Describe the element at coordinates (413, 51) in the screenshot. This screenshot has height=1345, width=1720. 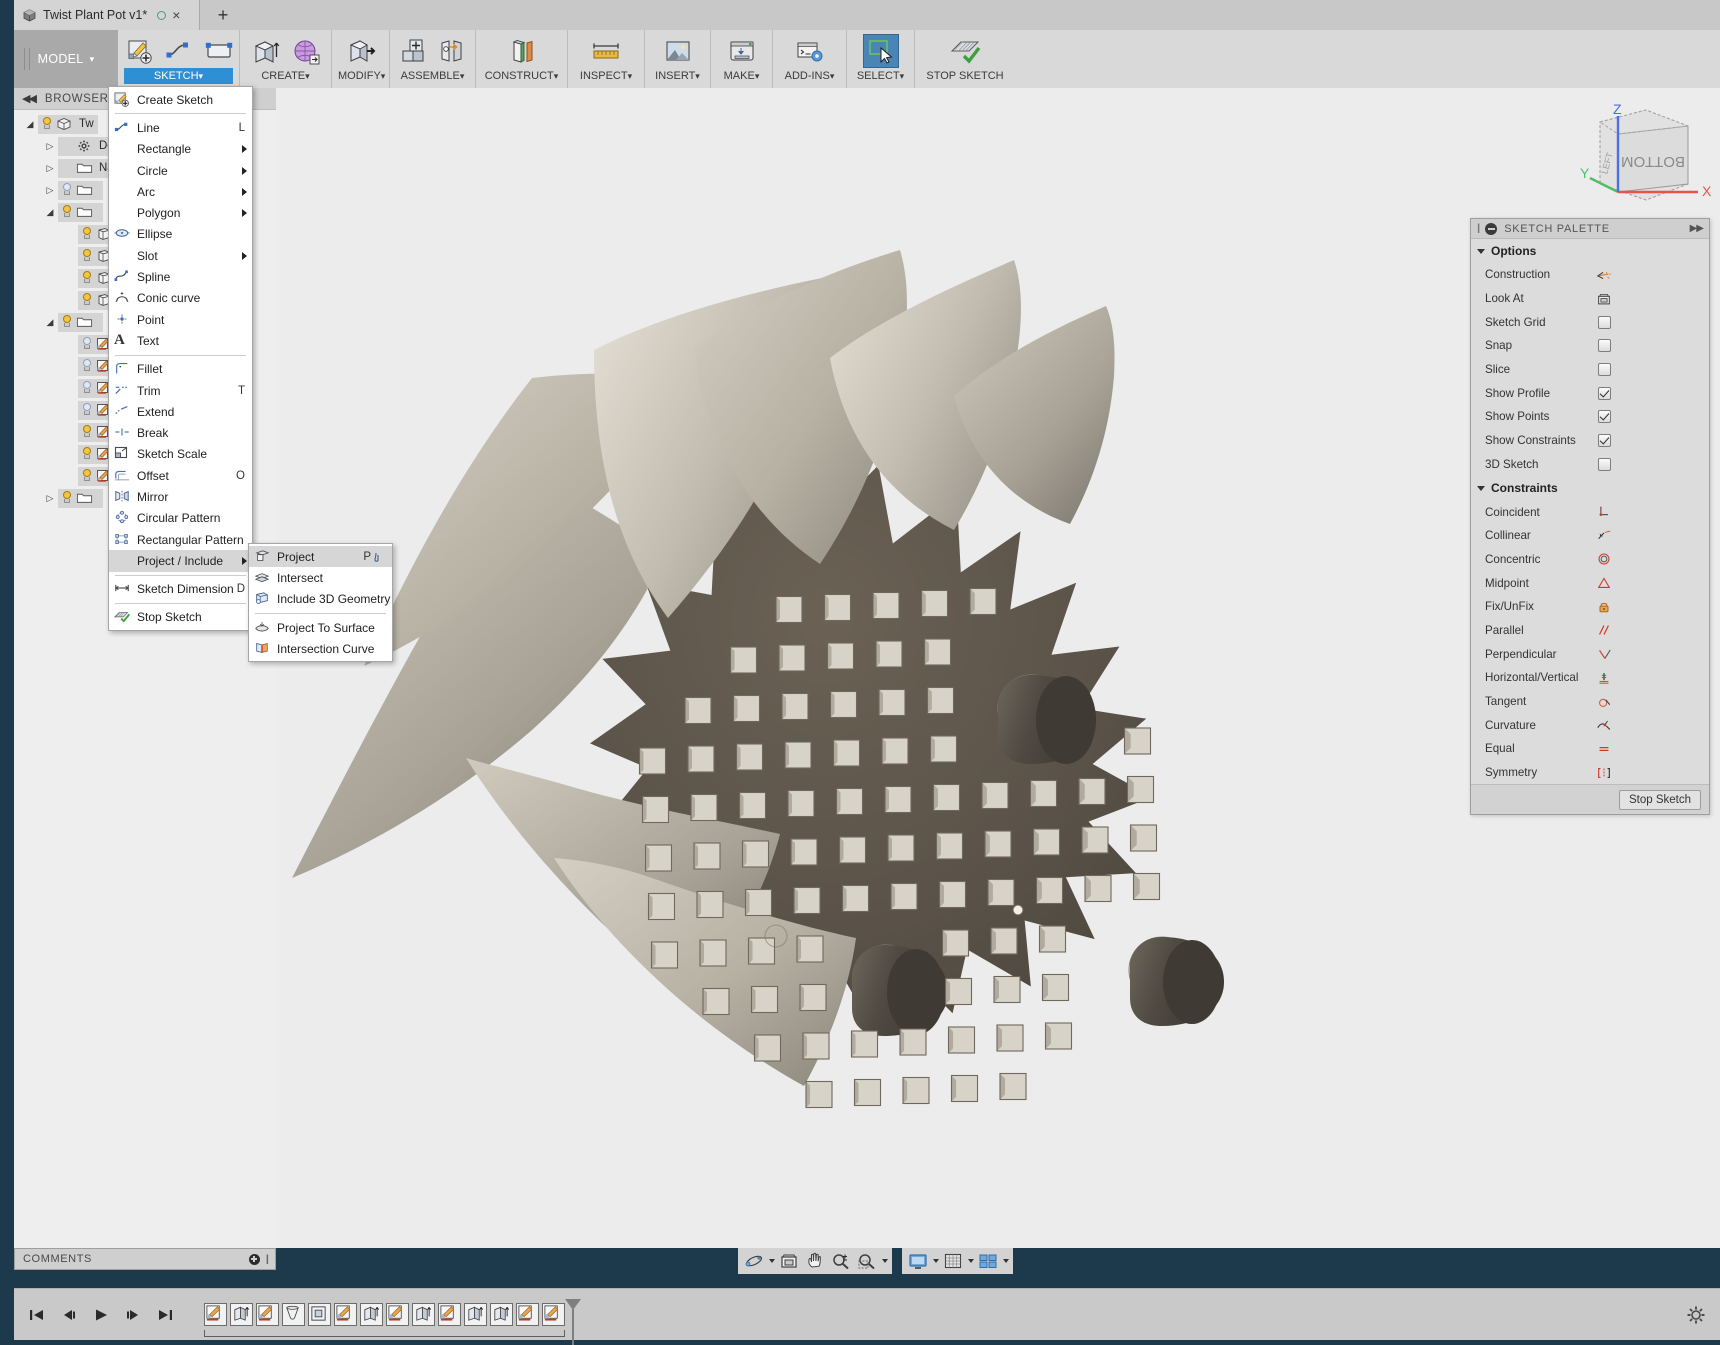
I see `new-component-icon` at that location.